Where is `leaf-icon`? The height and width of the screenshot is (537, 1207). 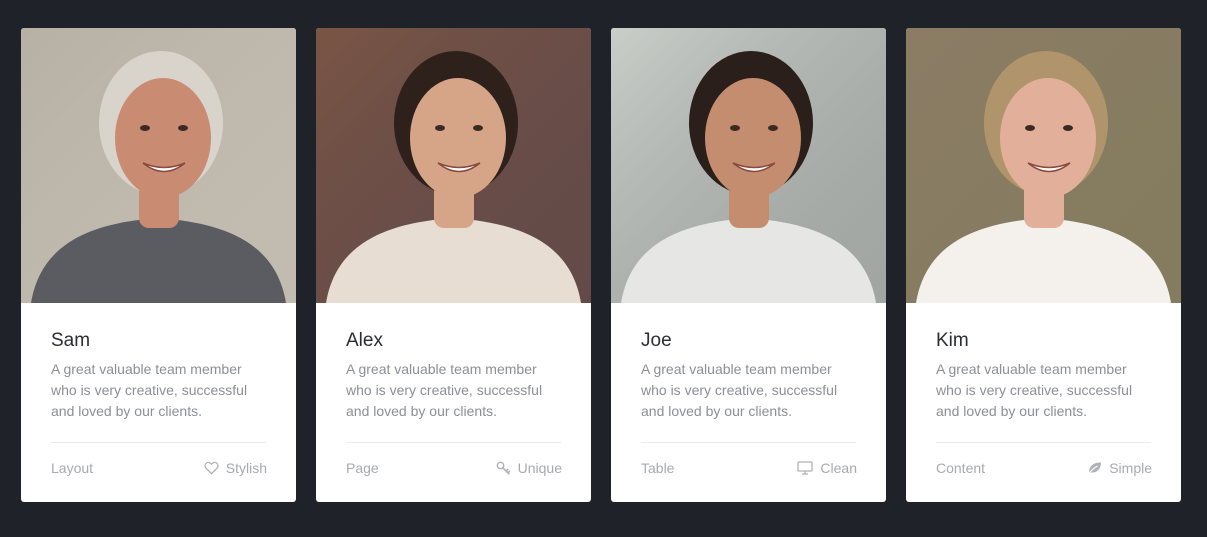 leaf-icon is located at coordinates (1094, 468).